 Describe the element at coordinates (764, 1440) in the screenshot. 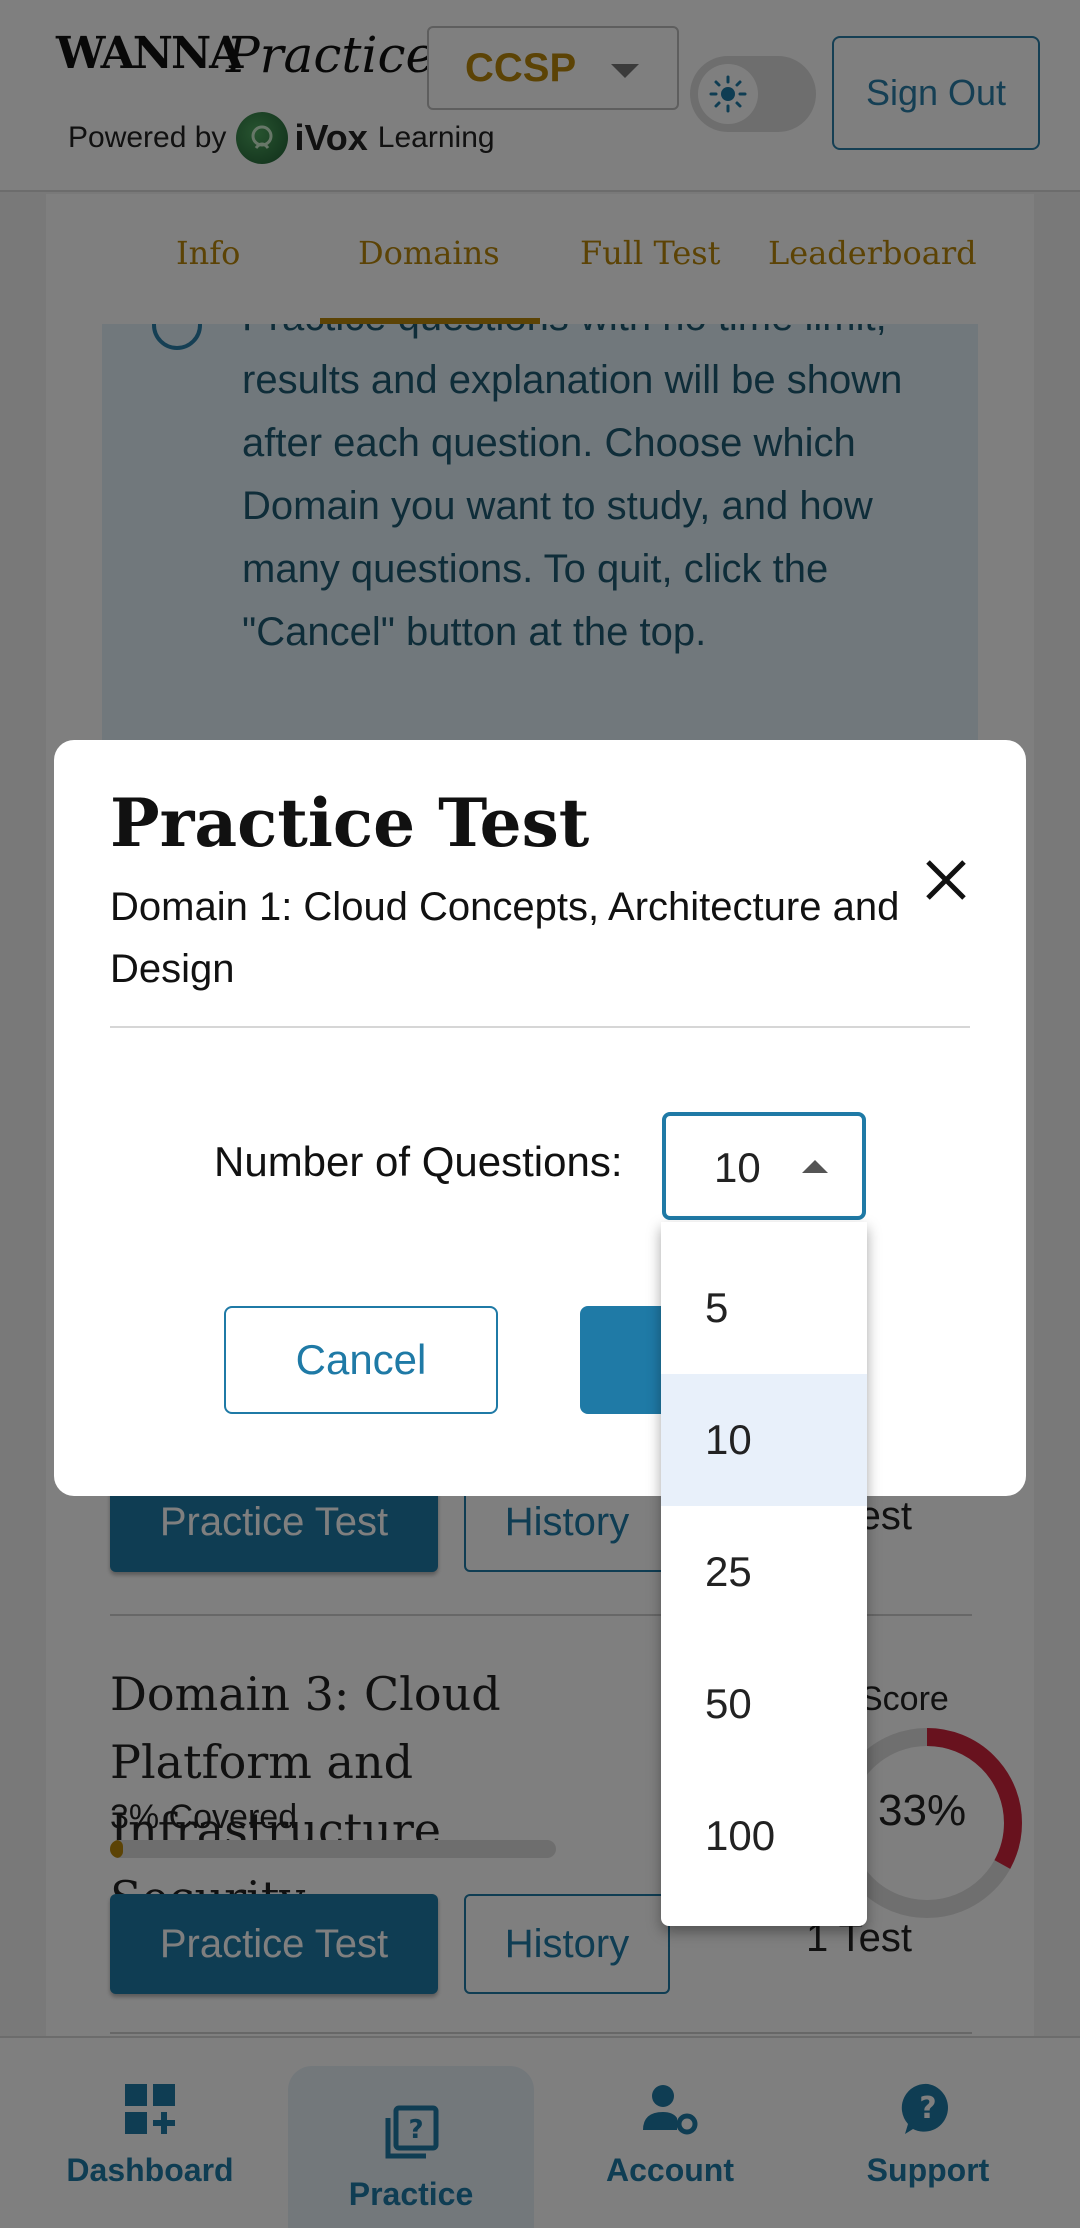

I see `dropdown-option: 10` at that location.